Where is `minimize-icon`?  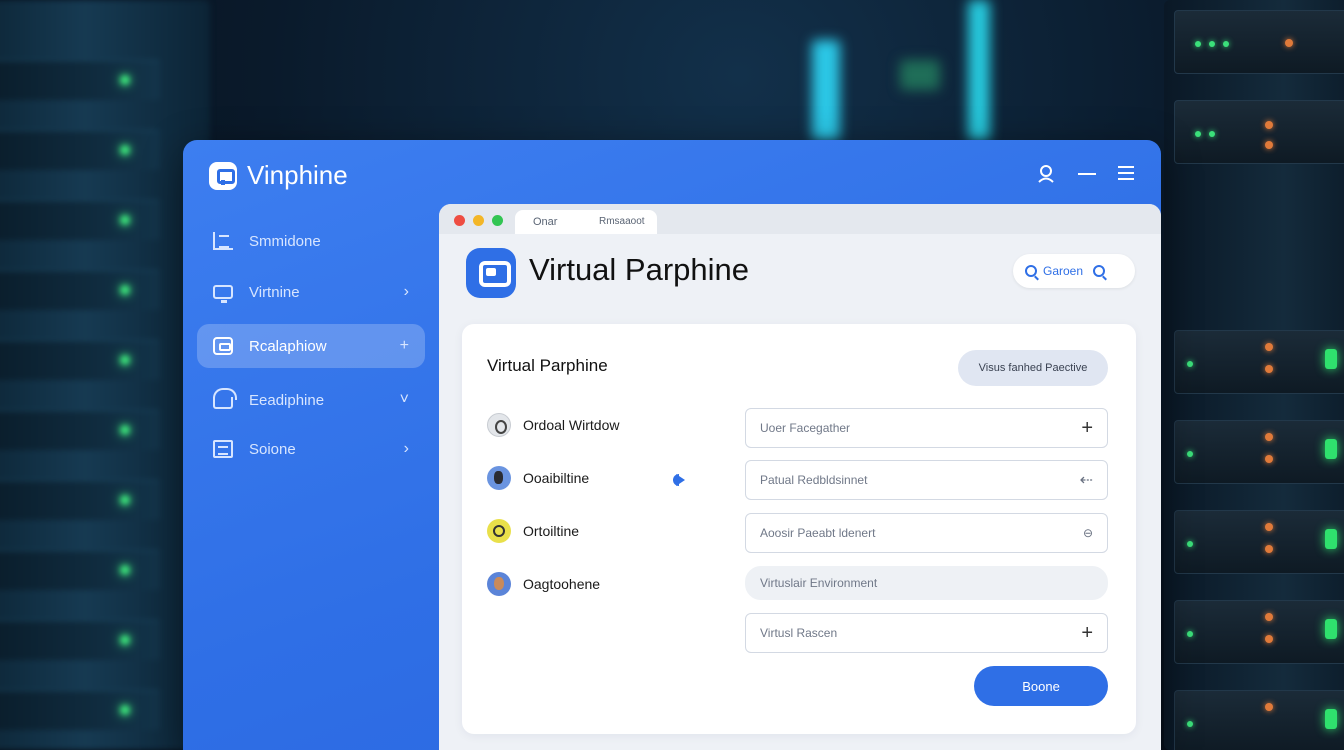
minimize-icon is located at coordinates (1087, 176).